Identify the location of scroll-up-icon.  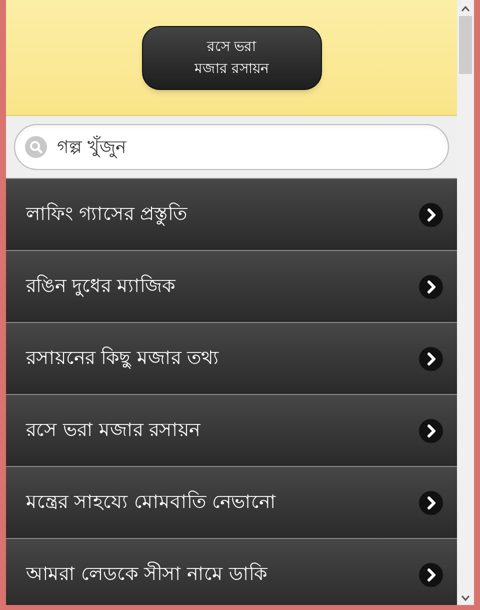
(465, 9).